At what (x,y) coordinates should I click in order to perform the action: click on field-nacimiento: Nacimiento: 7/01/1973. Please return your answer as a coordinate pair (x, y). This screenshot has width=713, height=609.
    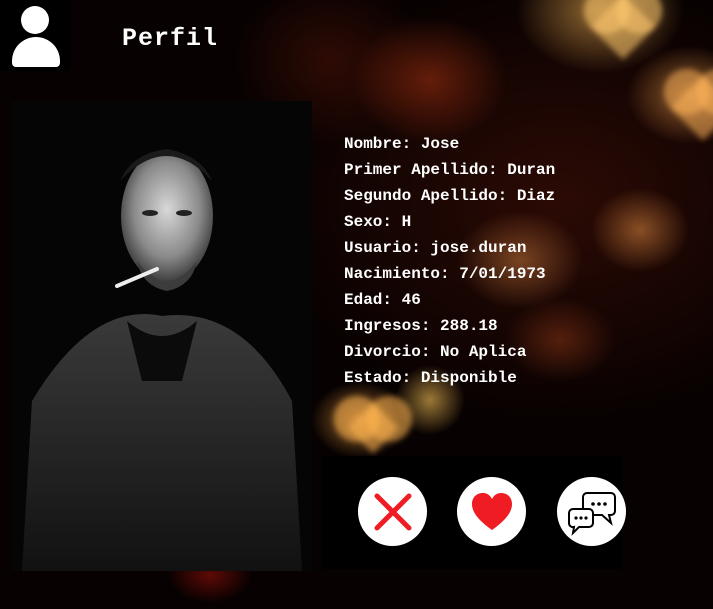
    Looking at the image, I should click on (445, 274).